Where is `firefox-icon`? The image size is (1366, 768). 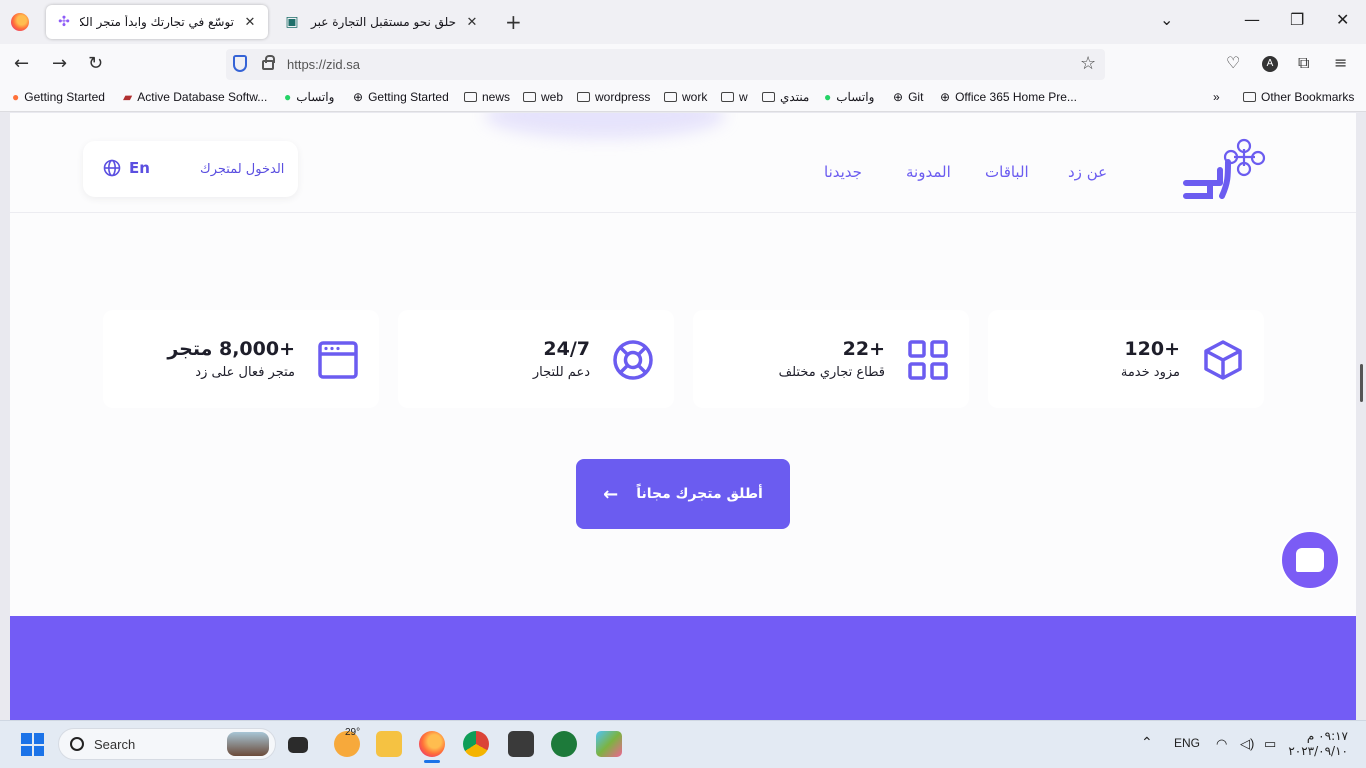
firefox-icon is located at coordinates (20, 22).